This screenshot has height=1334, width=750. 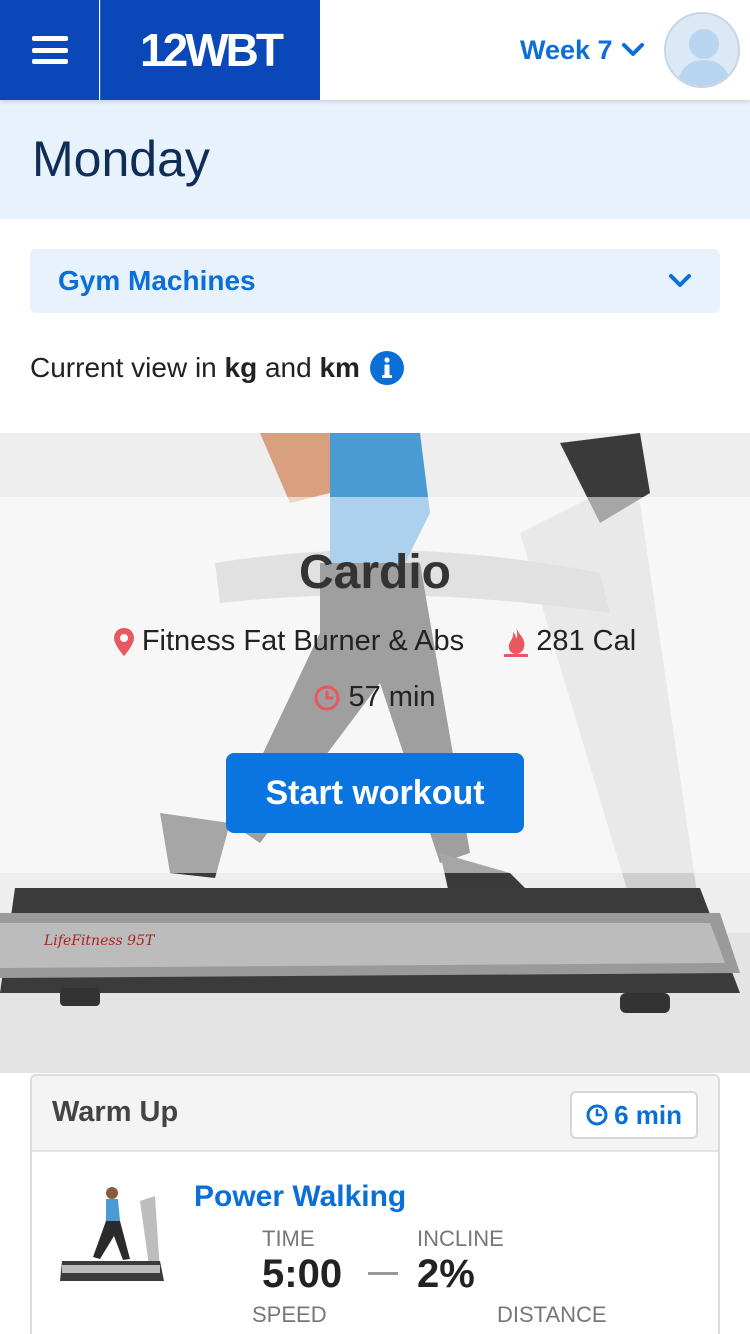 I want to click on menu-button, so click(x=49, y=50).